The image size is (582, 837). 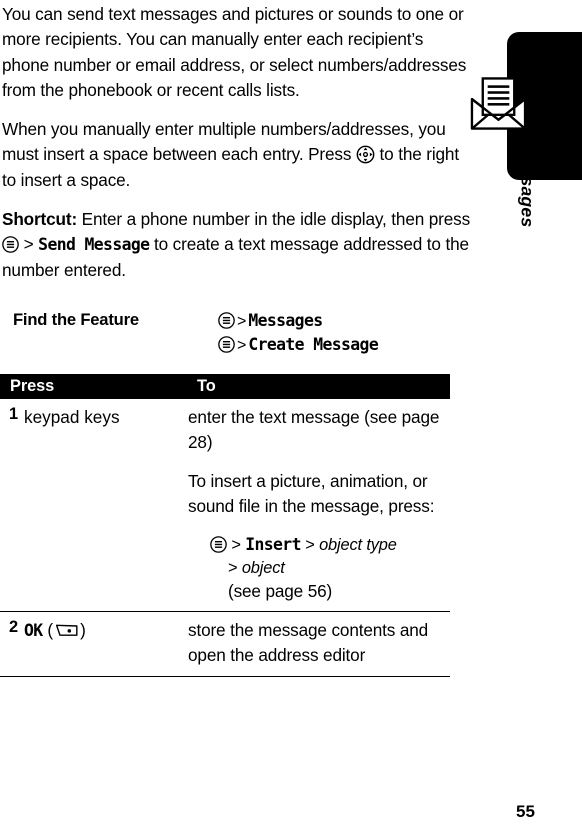 I want to click on path-item-create-message: Create Message, so click(x=313, y=344).